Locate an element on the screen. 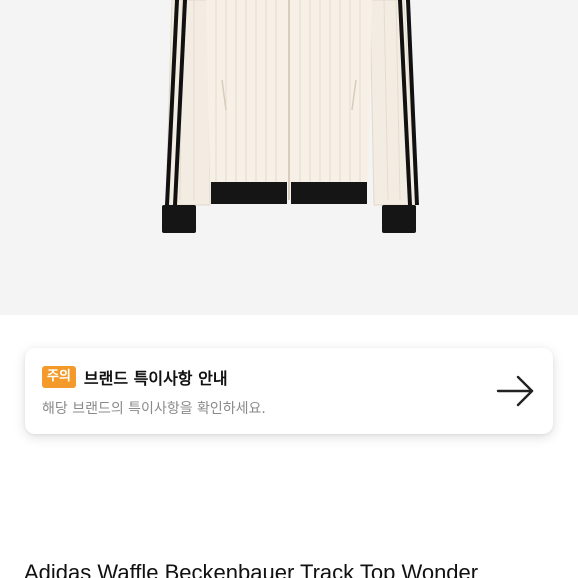 The width and height of the screenshot is (578, 578). notice-title: 브랜드 특이사항 안내 is located at coordinates (155, 378).